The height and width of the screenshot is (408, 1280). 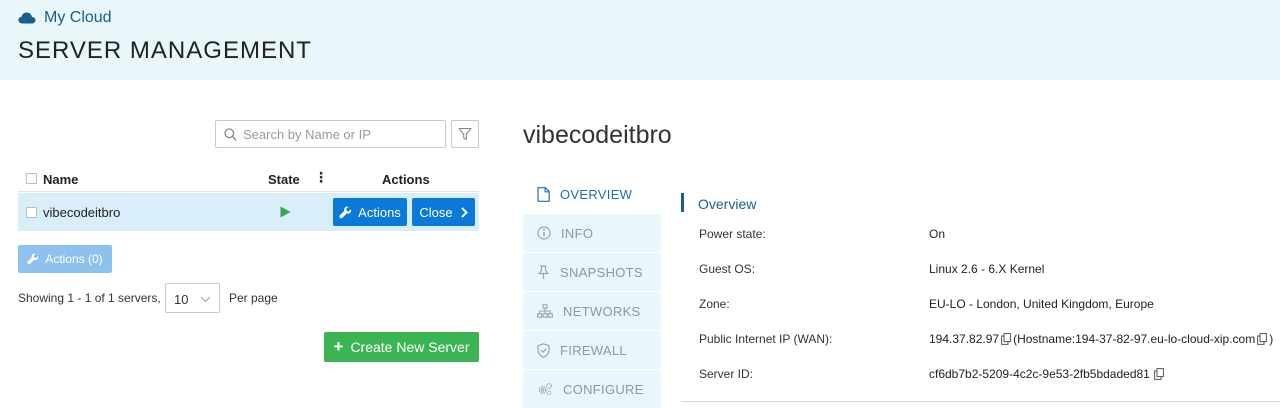 What do you see at coordinates (78, 17) in the screenshot?
I see `brand-label: My Cloud` at bounding box center [78, 17].